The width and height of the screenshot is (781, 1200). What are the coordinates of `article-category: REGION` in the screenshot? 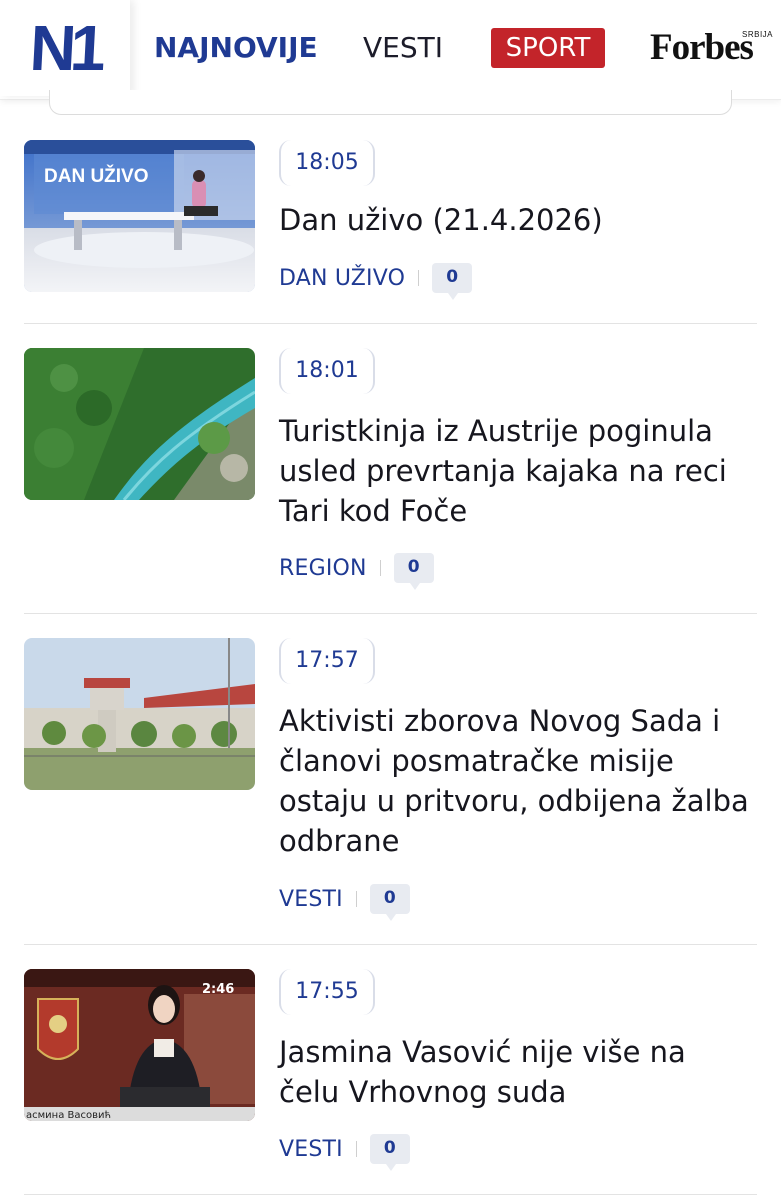 It's located at (323, 568).